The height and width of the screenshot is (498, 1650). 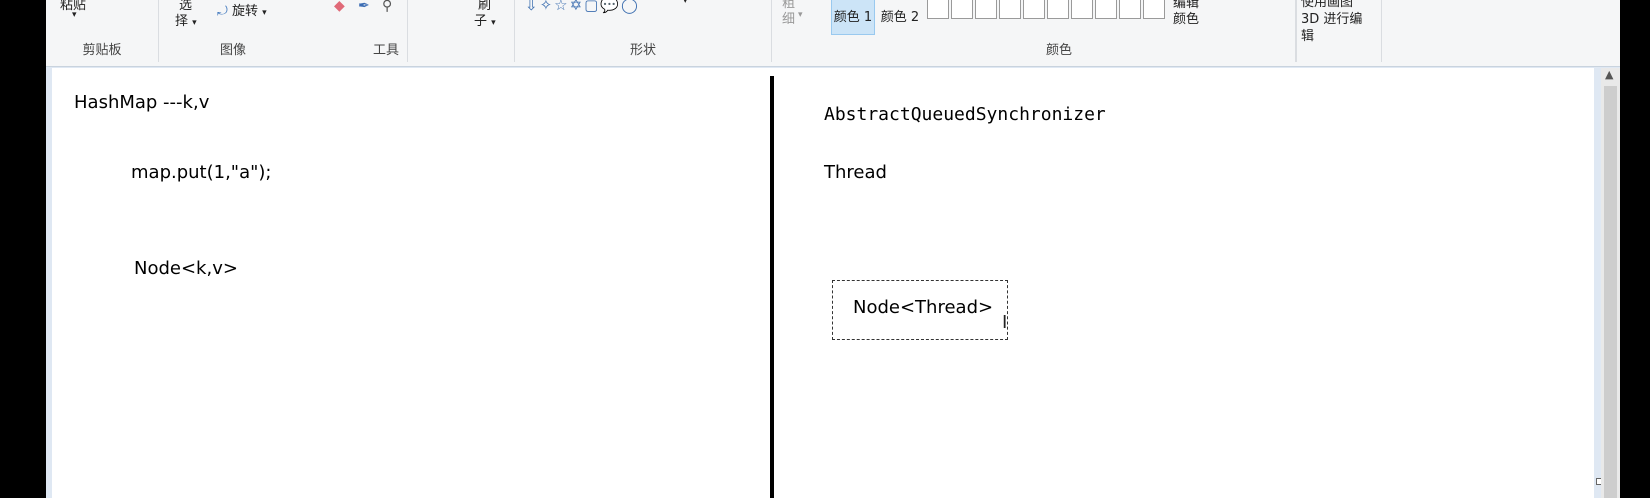 I want to click on thread-text: Thread, so click(x=855, y=172).